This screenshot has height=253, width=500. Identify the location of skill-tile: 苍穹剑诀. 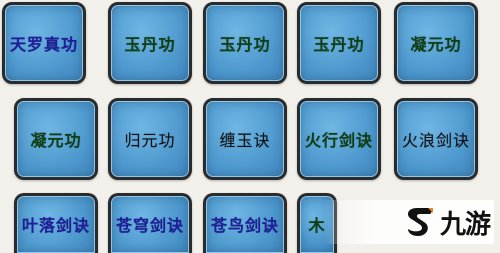
(150, 223).